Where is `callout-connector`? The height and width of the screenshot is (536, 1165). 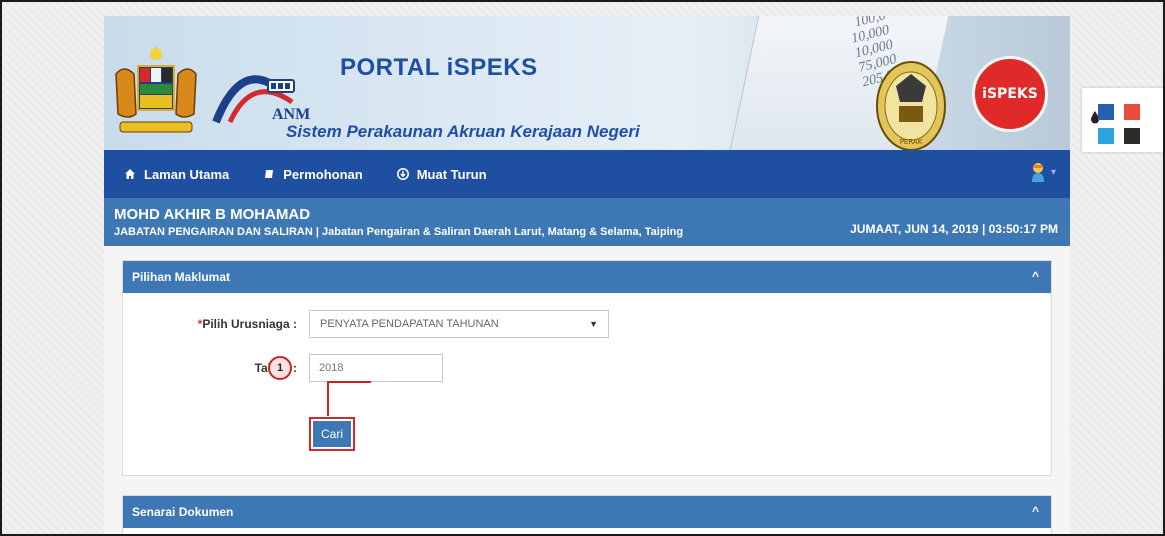 callout-connector is located at coordinates (349, 398).